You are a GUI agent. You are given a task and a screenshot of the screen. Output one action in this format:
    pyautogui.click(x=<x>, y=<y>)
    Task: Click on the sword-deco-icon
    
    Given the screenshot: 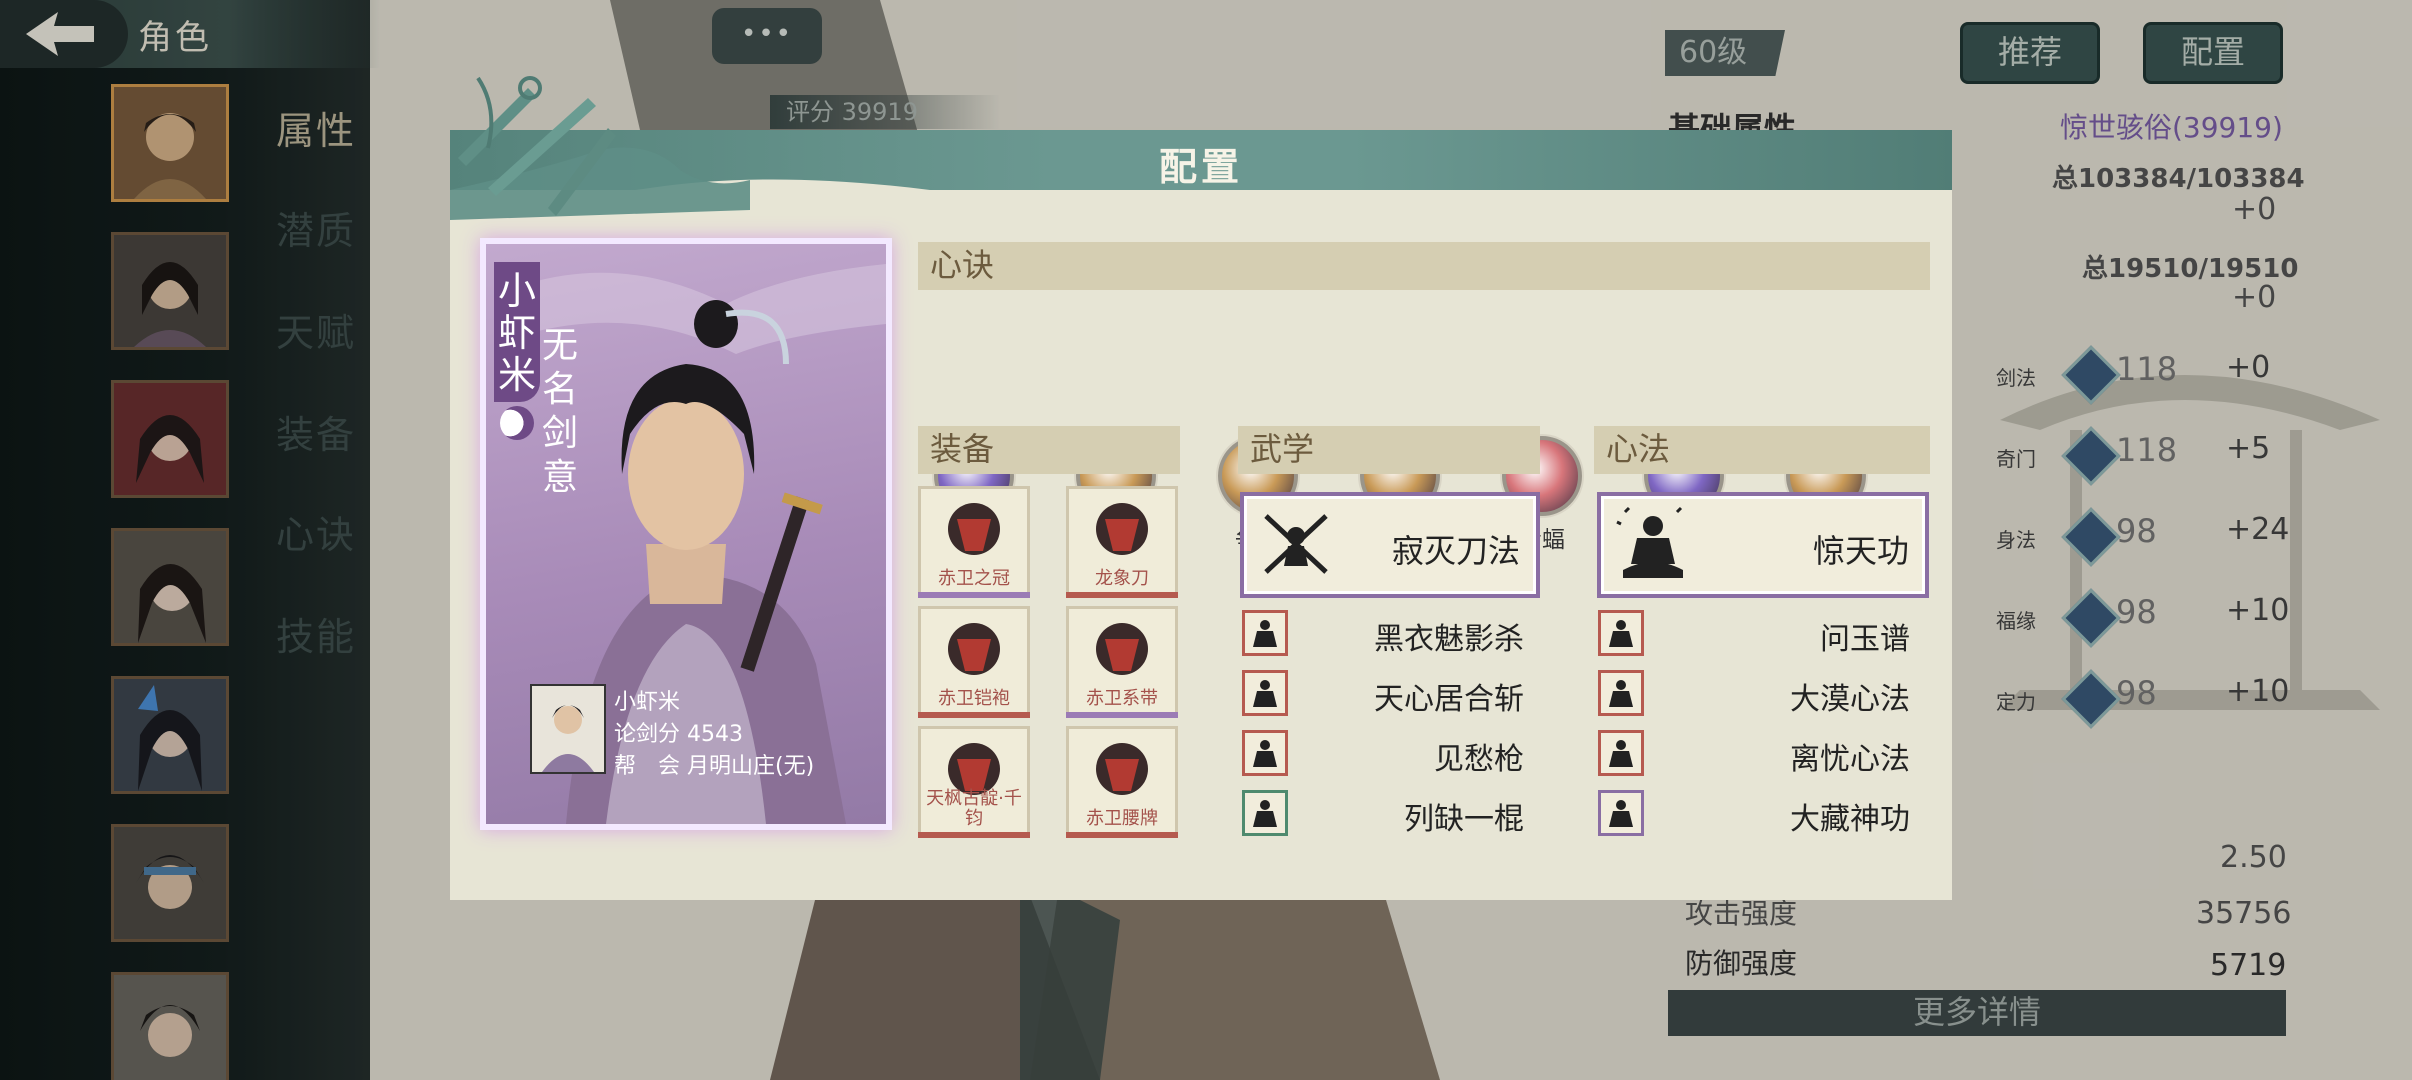 What is the action you would take?
    pyautogui.click(x=537, y=146)
    